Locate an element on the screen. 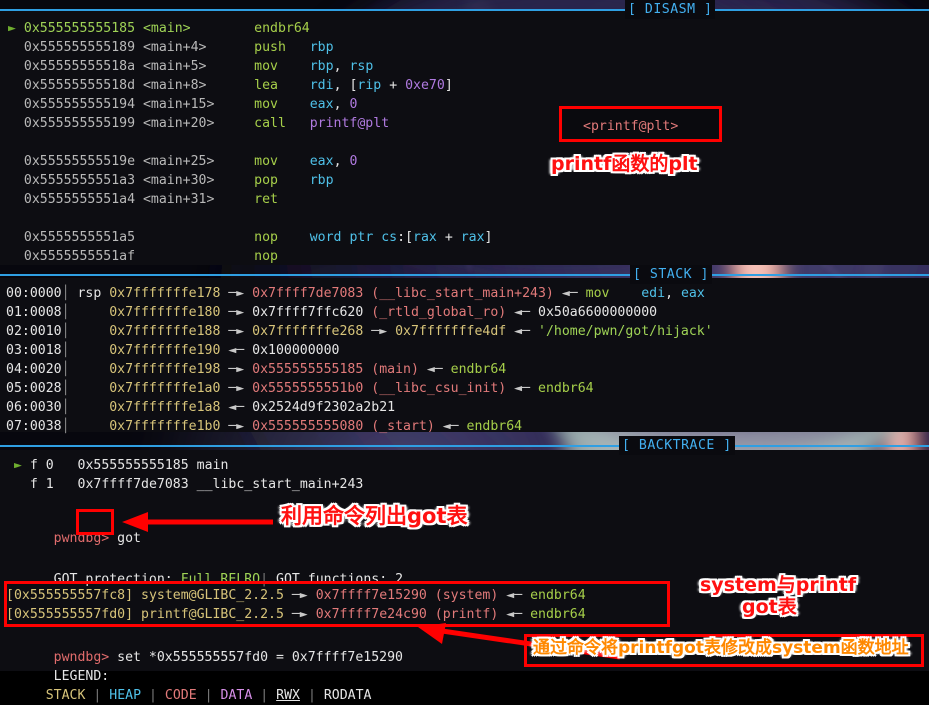 The width and height of the screenshot is (929, 705). stack-title: [ STACK ] is located at coordinates (671, 274).